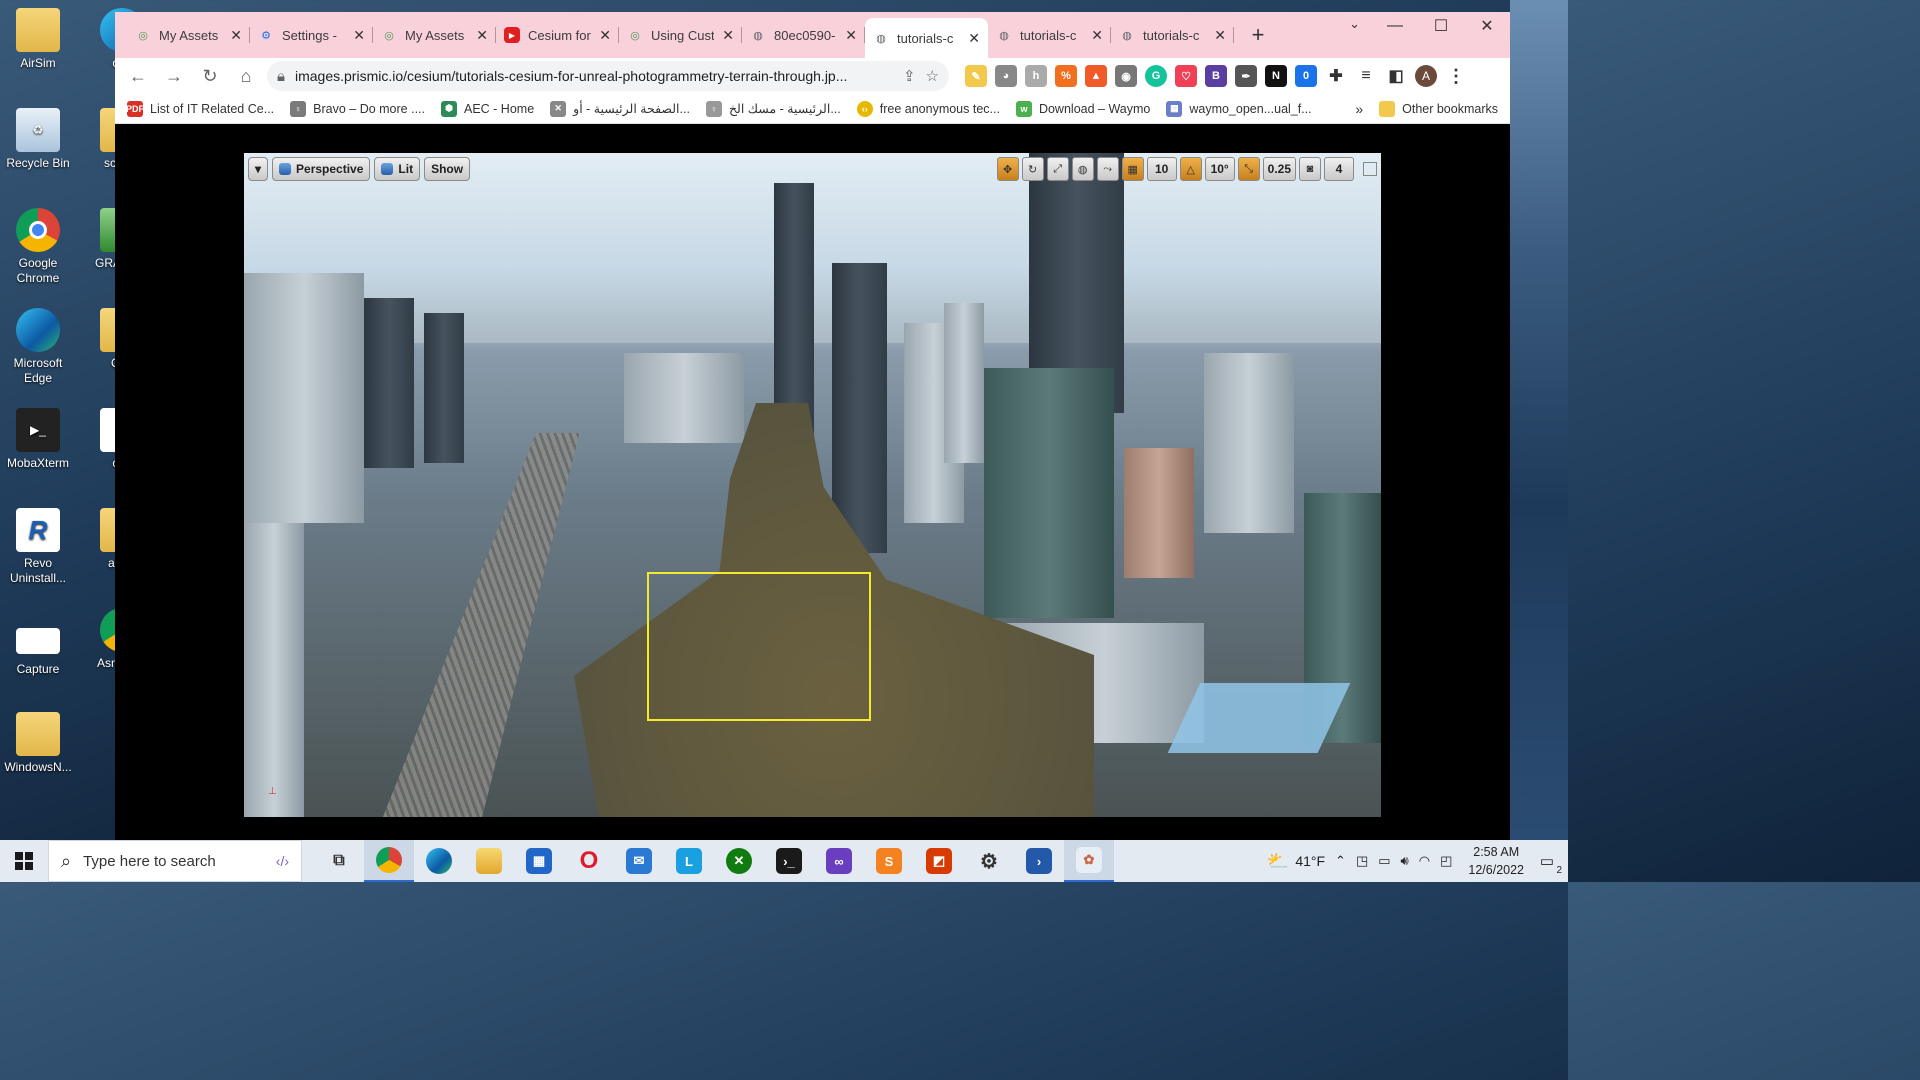 Image resolution: width=1920 pixels, height=1080 pixels. Describe the element at coordinates (339, 861) in the screenshot. I see `task-view-button: ⧉` at that location.